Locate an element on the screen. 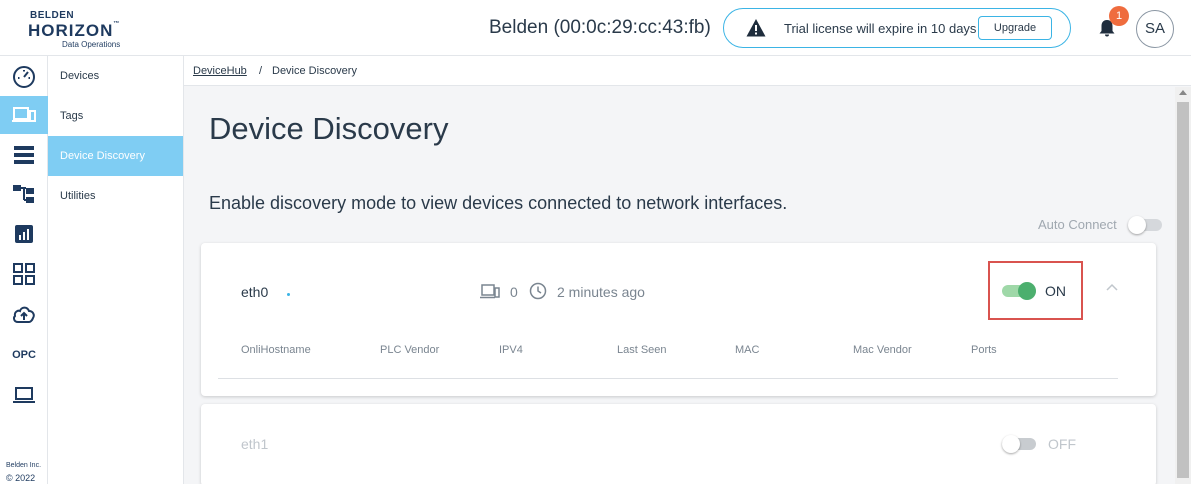 This screenshot has height=484, width=1191. column-header-mac: MAC is located at coordinates (747, 350).